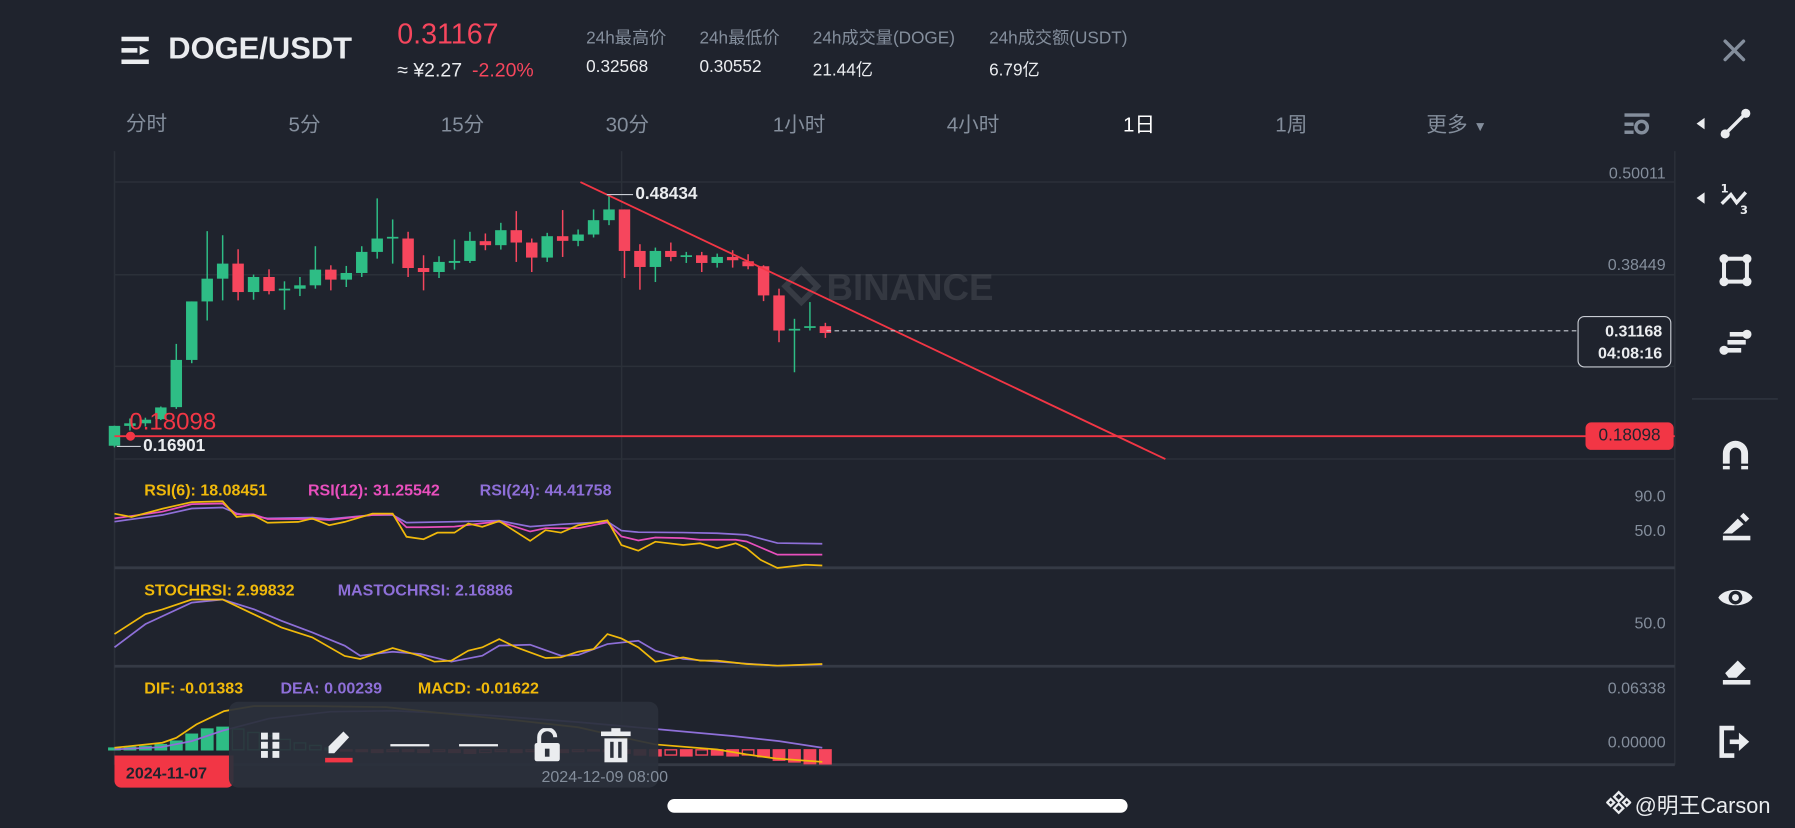 This screenshot has height=828, width=1795. Describe the element at coordinates (173, 422) in the screenshot. I see `hline-price-label: 0.18098` at that location.